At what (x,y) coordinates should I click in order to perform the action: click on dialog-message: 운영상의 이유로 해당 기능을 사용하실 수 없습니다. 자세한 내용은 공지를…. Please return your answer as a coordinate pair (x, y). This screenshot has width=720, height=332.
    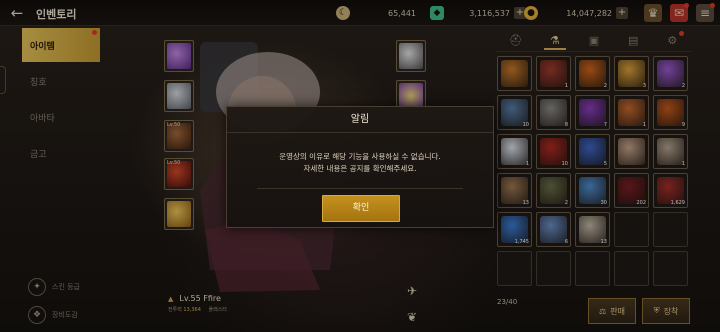
    Looking at the image, I should click on (360, 154).